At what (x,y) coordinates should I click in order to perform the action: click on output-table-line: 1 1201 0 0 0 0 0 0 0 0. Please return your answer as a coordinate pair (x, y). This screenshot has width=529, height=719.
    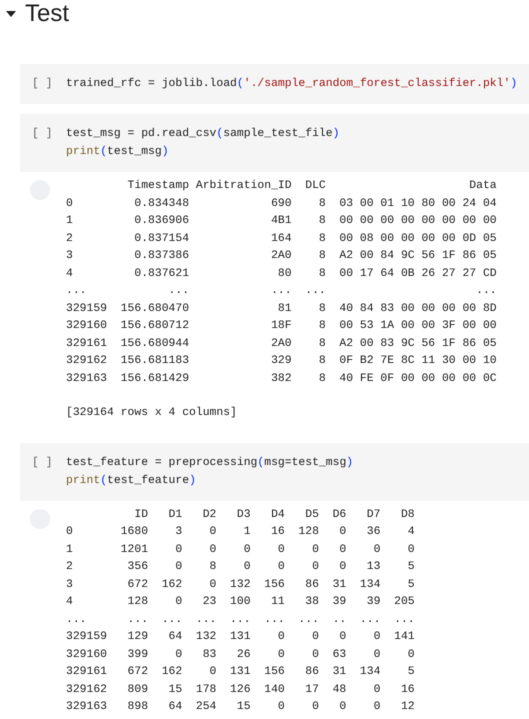
    Looking at the image, I should click on (240, 550).